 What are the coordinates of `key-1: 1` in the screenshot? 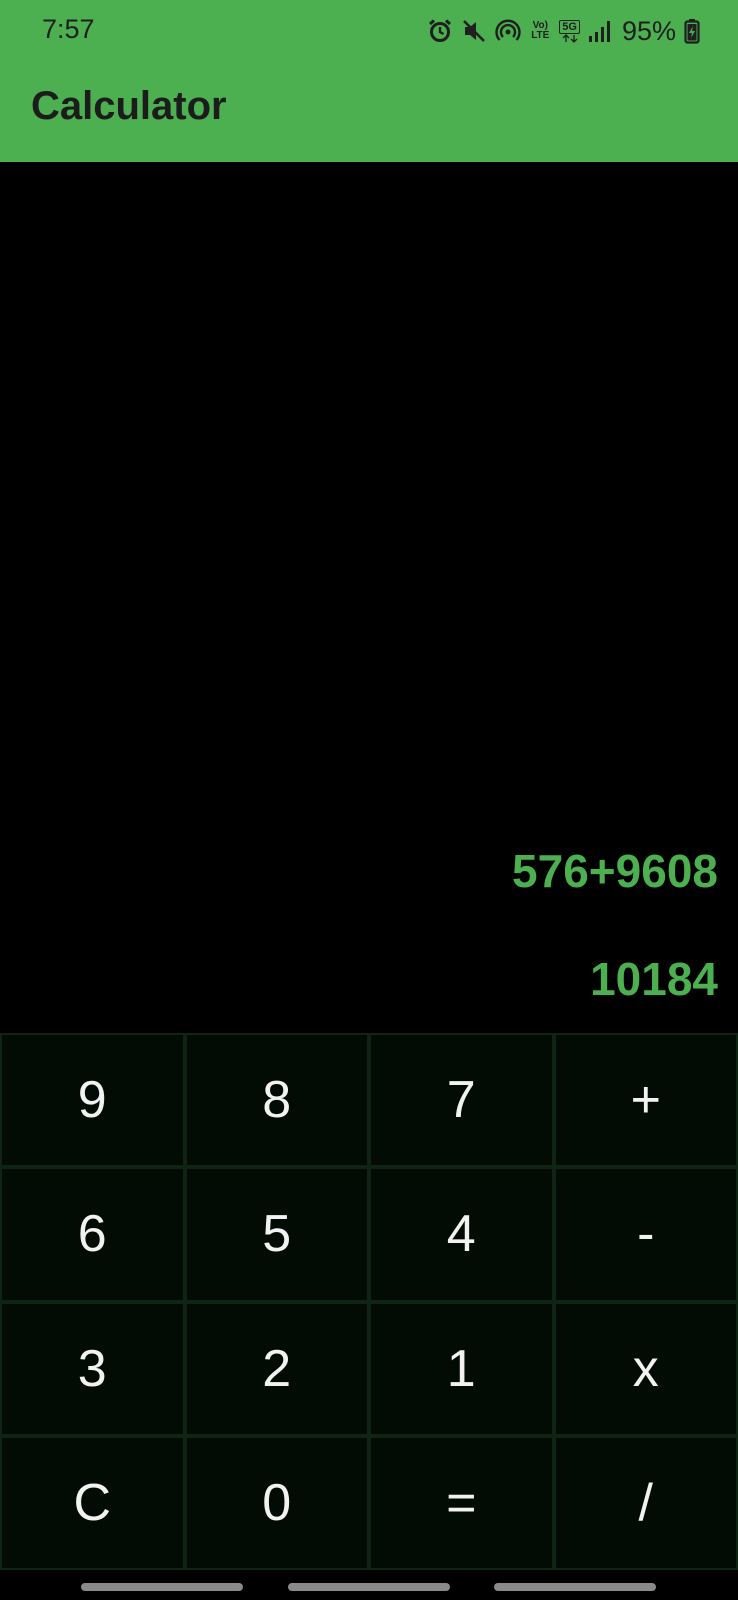 It's located at (461, 1368).